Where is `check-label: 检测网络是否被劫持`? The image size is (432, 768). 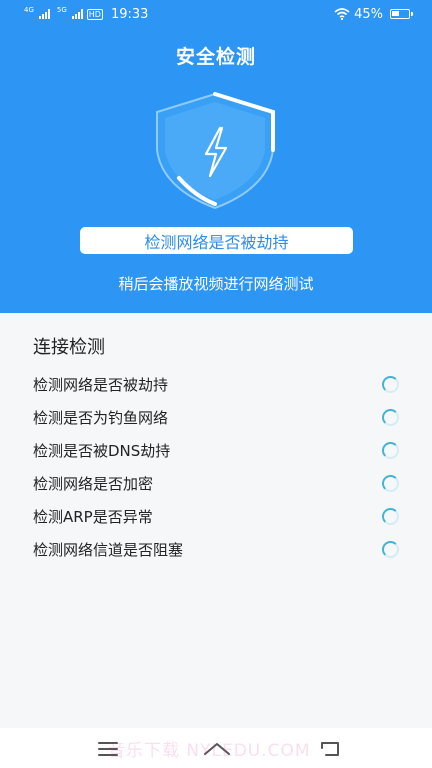 check-label: 检测网络是否被劫持 is located at coordinates (101, 385).